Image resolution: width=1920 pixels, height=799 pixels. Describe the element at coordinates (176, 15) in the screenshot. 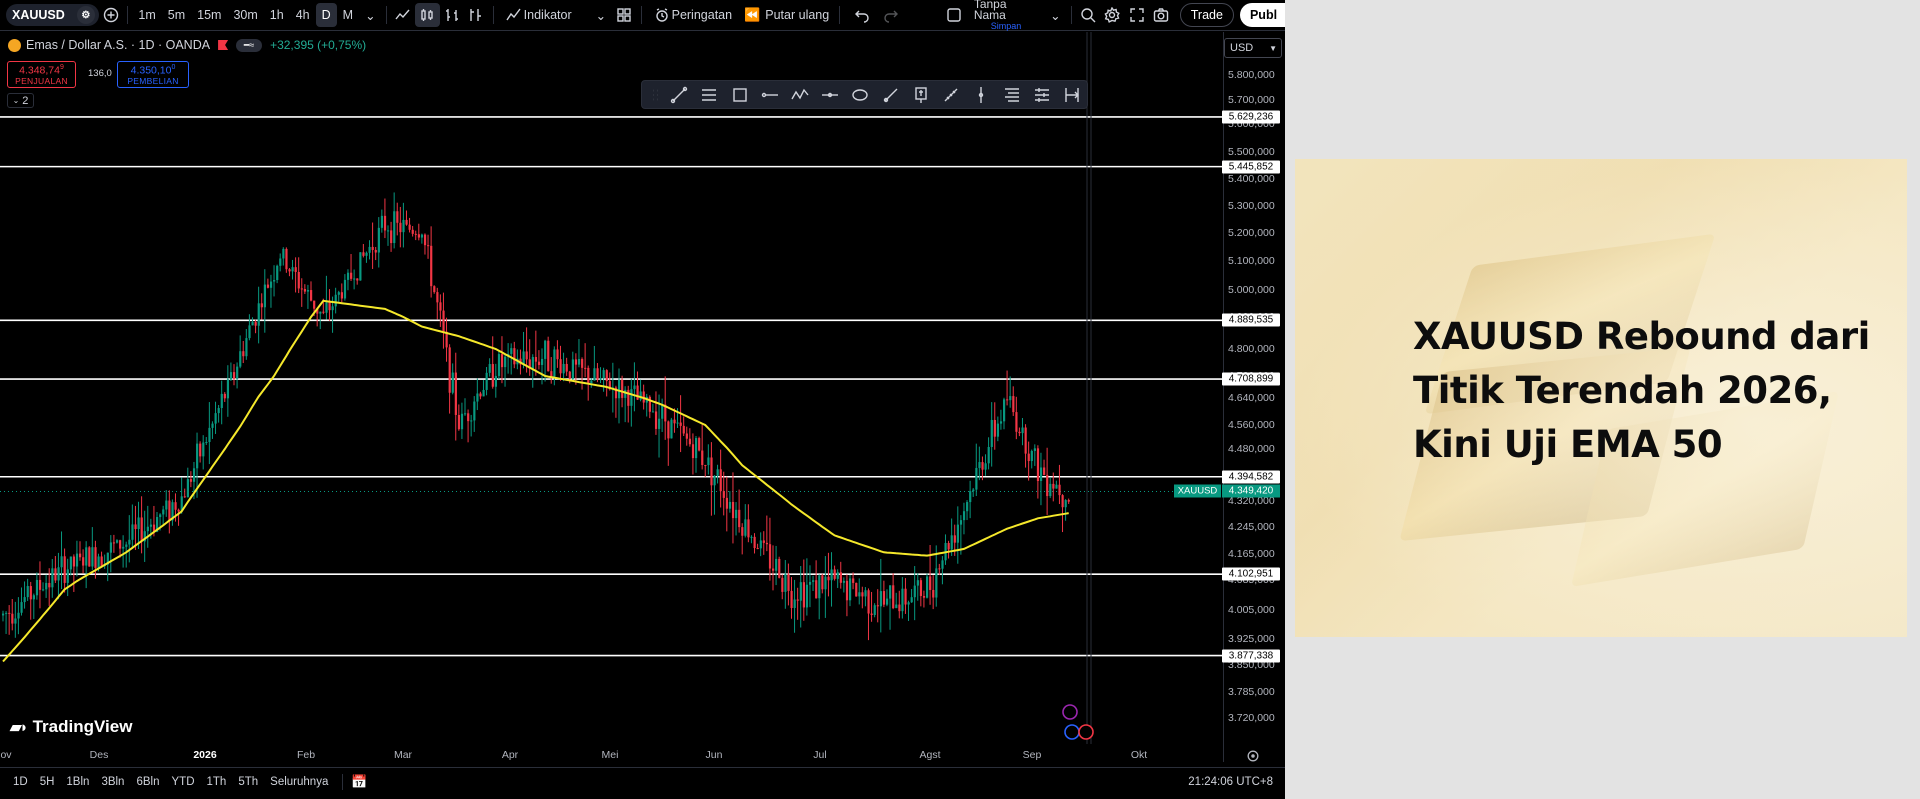

I see `interval-5m: 5m` at that location.